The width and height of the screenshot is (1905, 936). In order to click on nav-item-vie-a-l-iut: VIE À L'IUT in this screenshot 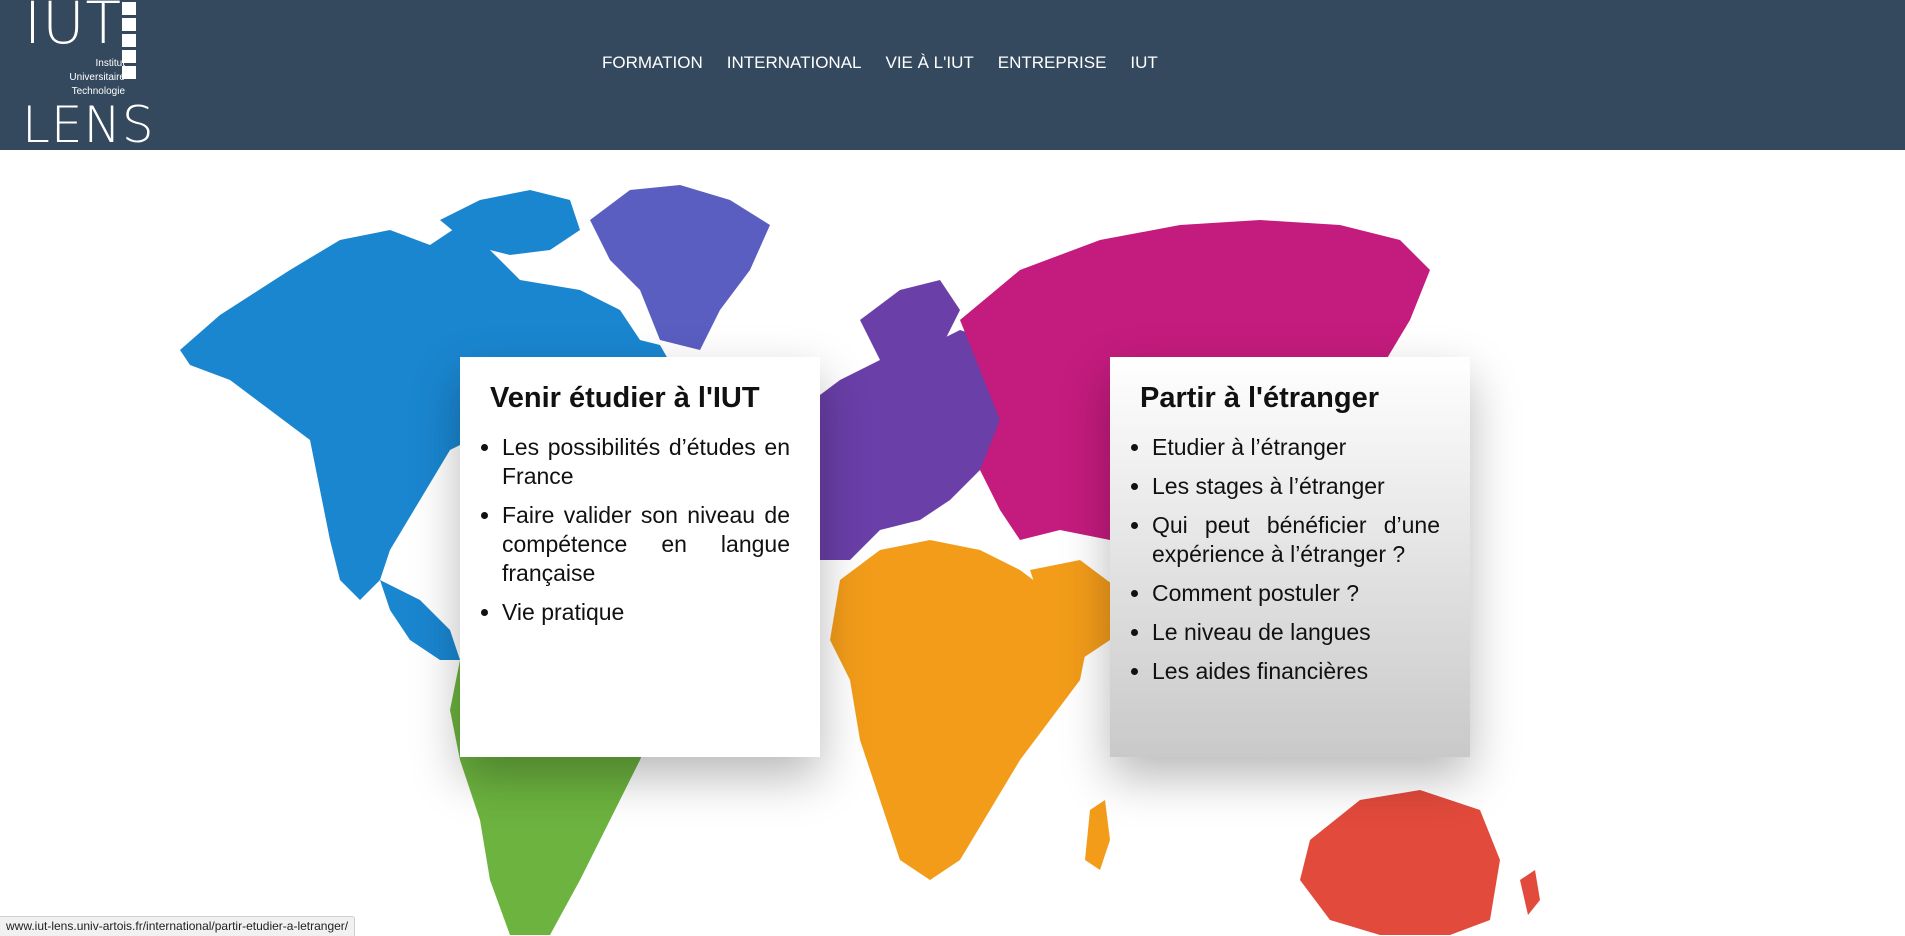, I will do `click(930, 62)`.